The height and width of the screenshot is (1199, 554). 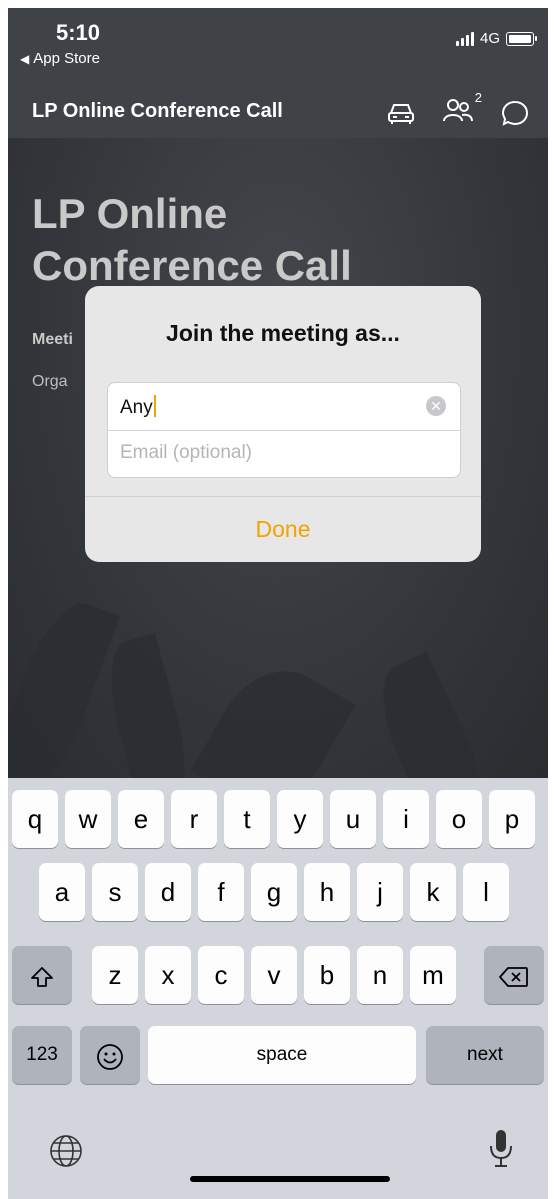 I want to click on name-text: Any, so click(x=136, y=407).